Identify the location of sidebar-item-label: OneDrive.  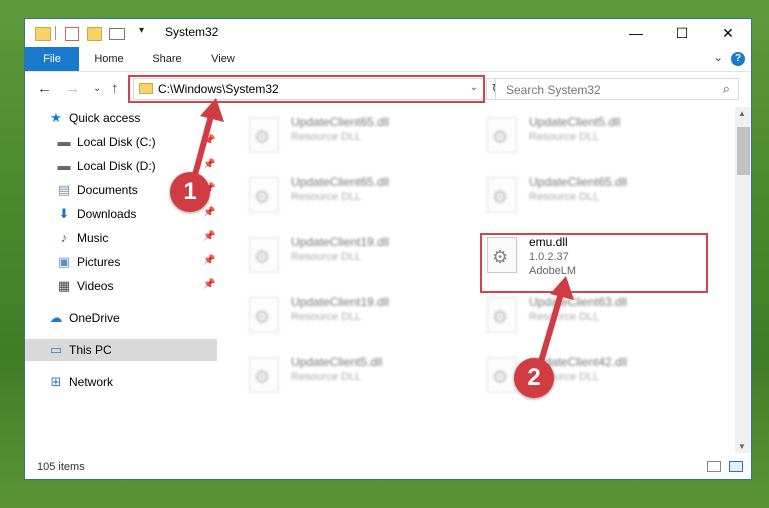
(94, 318).